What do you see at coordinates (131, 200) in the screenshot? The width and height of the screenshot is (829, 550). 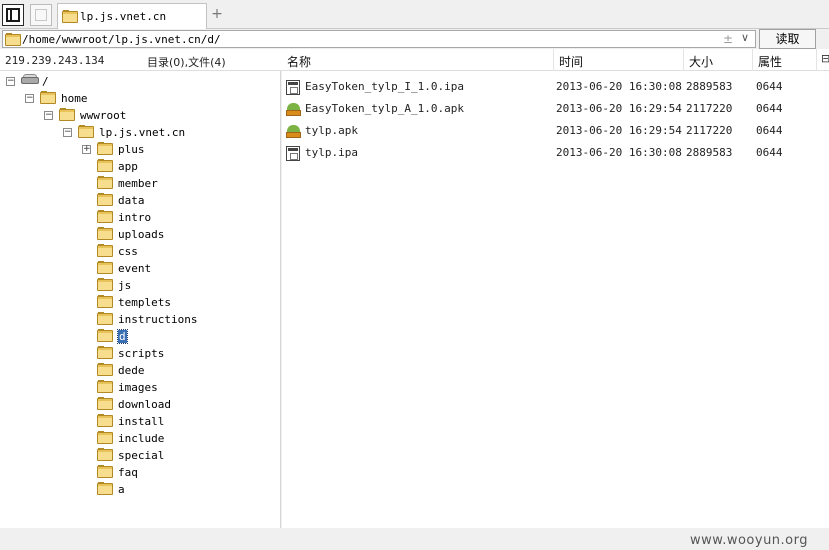 I see `tree-label: data` at bounding box center [131, 200].